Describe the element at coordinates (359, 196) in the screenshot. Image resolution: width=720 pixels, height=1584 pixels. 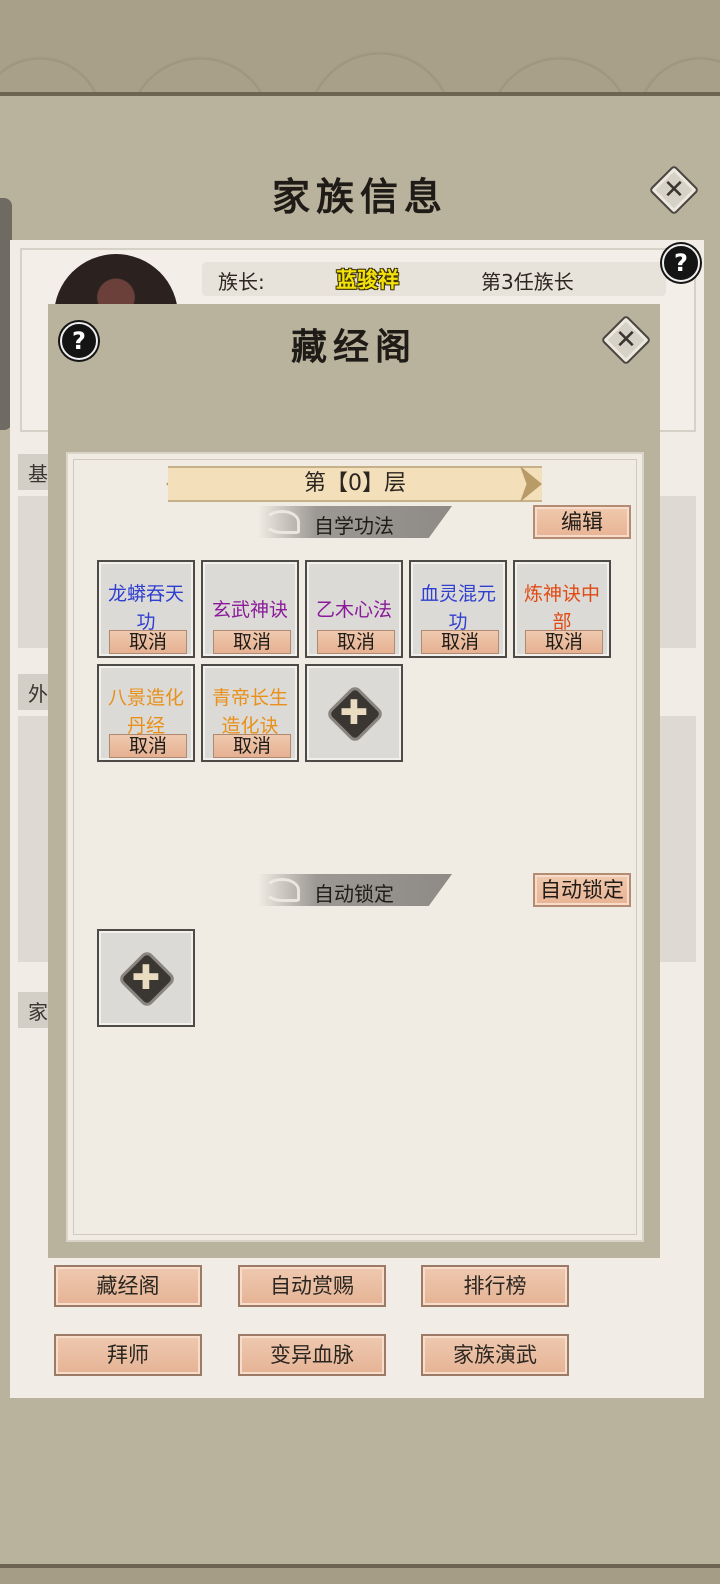
I see `page-title: 家族信息` at that location.